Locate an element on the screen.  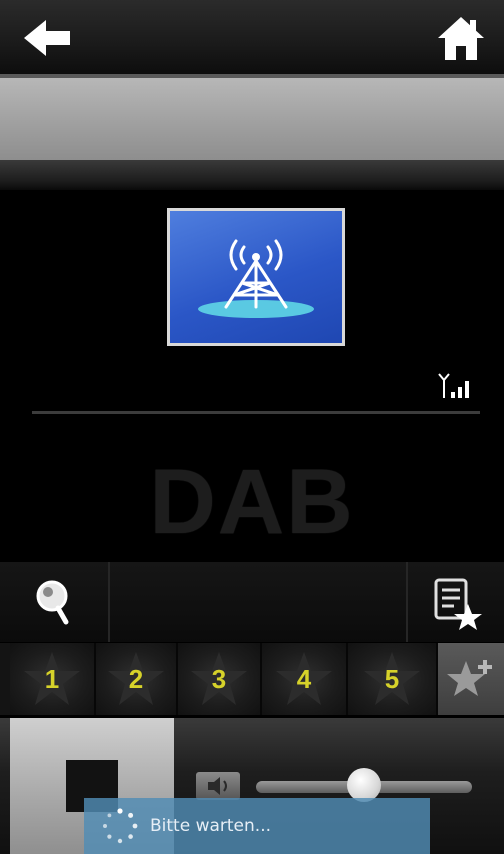
add-favorite-star-icon is located at coordinates (469, 678).